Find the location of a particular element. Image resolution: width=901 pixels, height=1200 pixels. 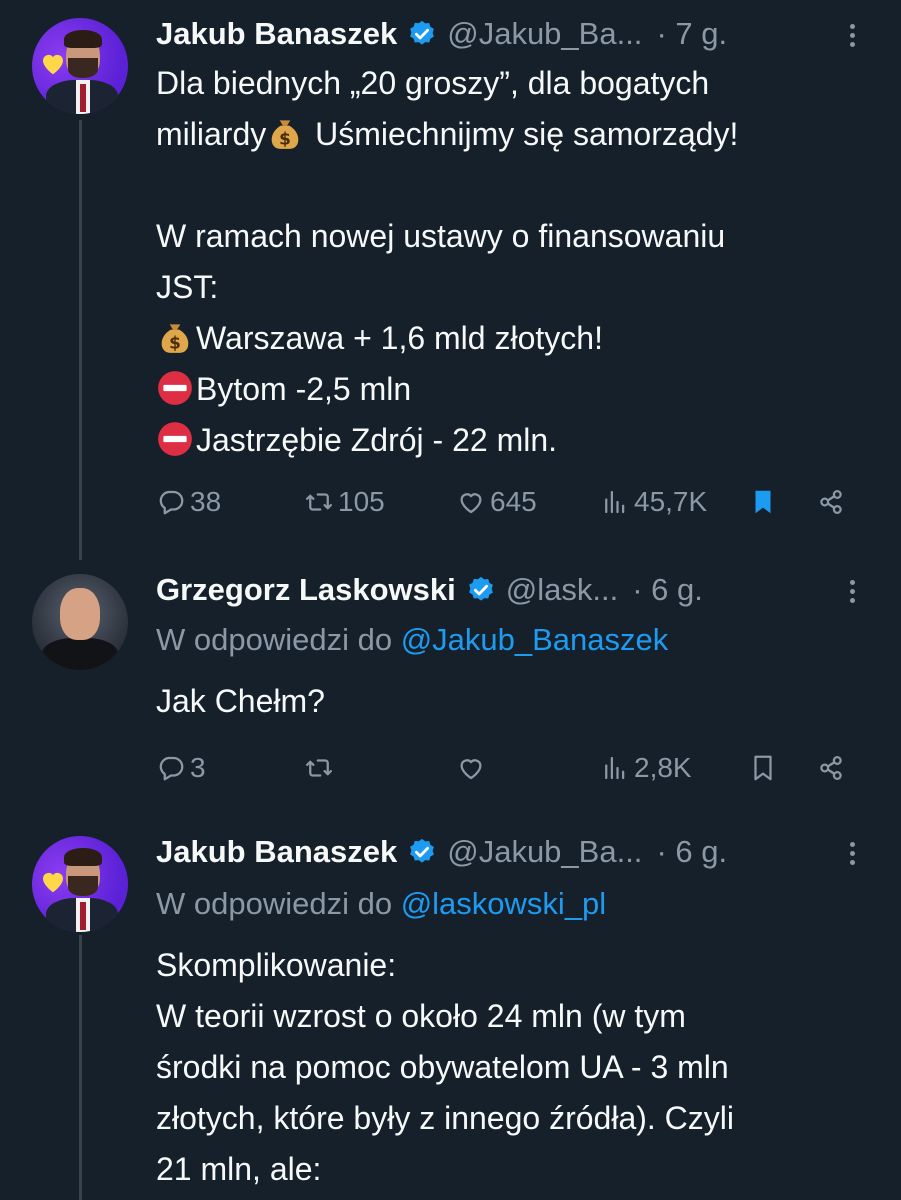

views-button: 2,8K is located at coordinates (646, 768).